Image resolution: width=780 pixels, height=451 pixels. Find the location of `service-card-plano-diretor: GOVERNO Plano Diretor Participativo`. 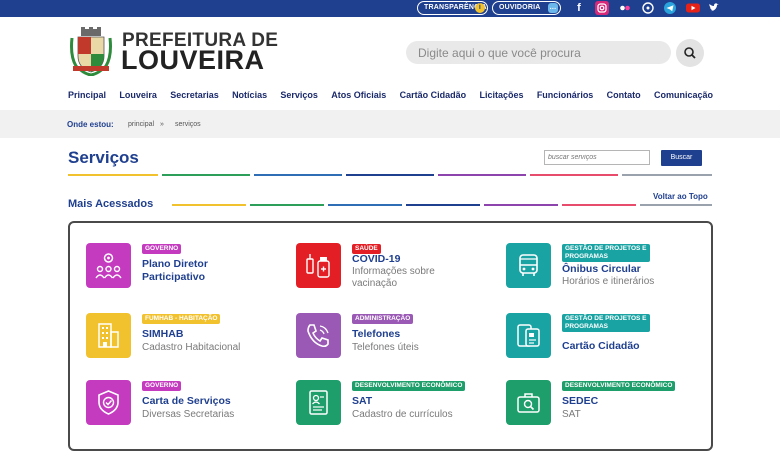

service-card-plano-diretor: GOVERNO Plano Diretor Participativo is located at coordinates (186, 273).